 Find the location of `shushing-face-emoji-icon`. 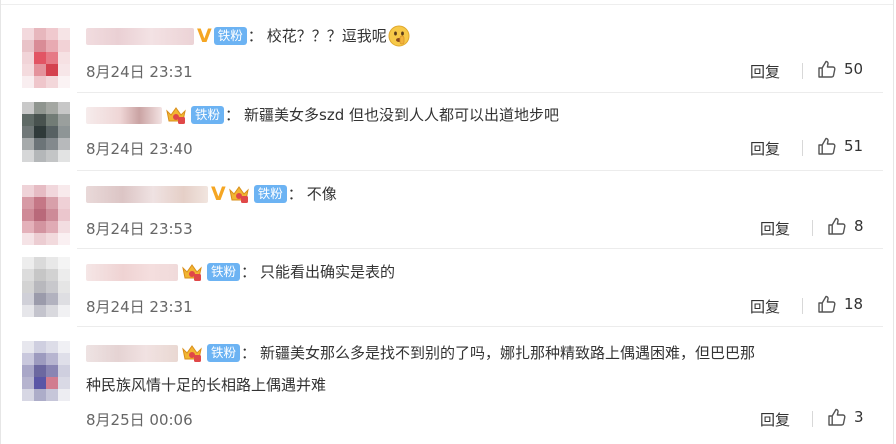

shushing-face-emoji-icon is located at coordinates (399, 36).